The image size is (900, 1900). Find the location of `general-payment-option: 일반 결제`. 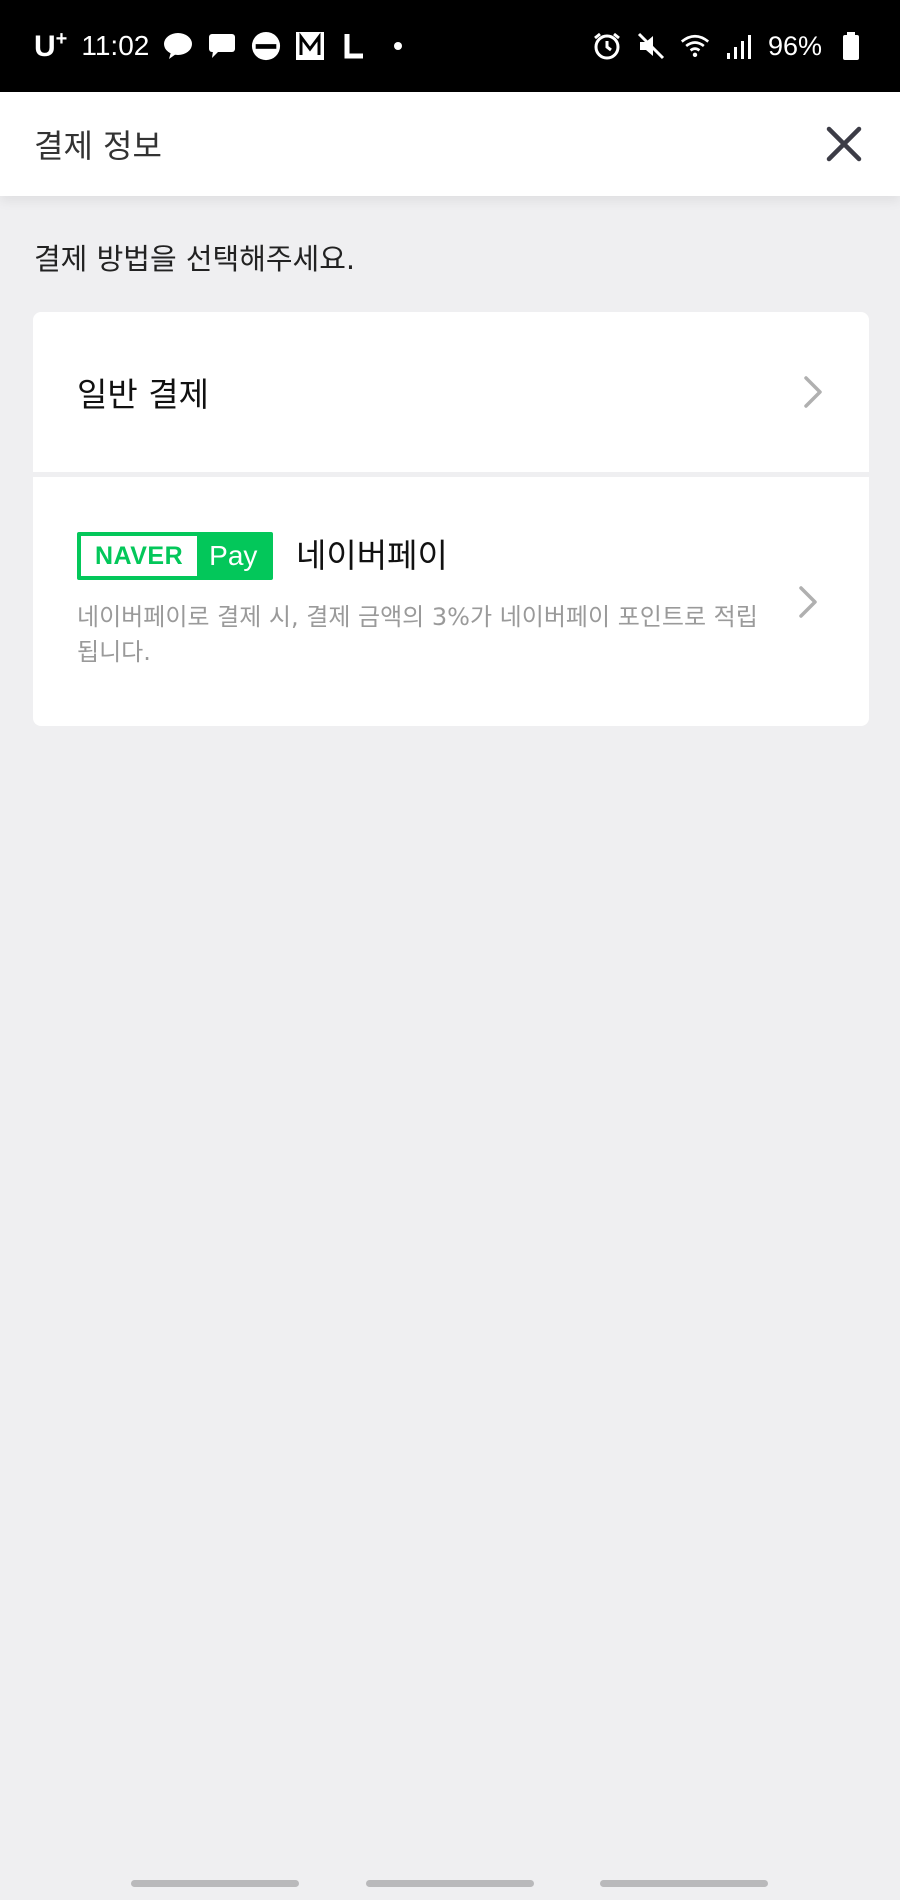

general-payment-option: 일반 결제 is located at coordinates (451, 392).